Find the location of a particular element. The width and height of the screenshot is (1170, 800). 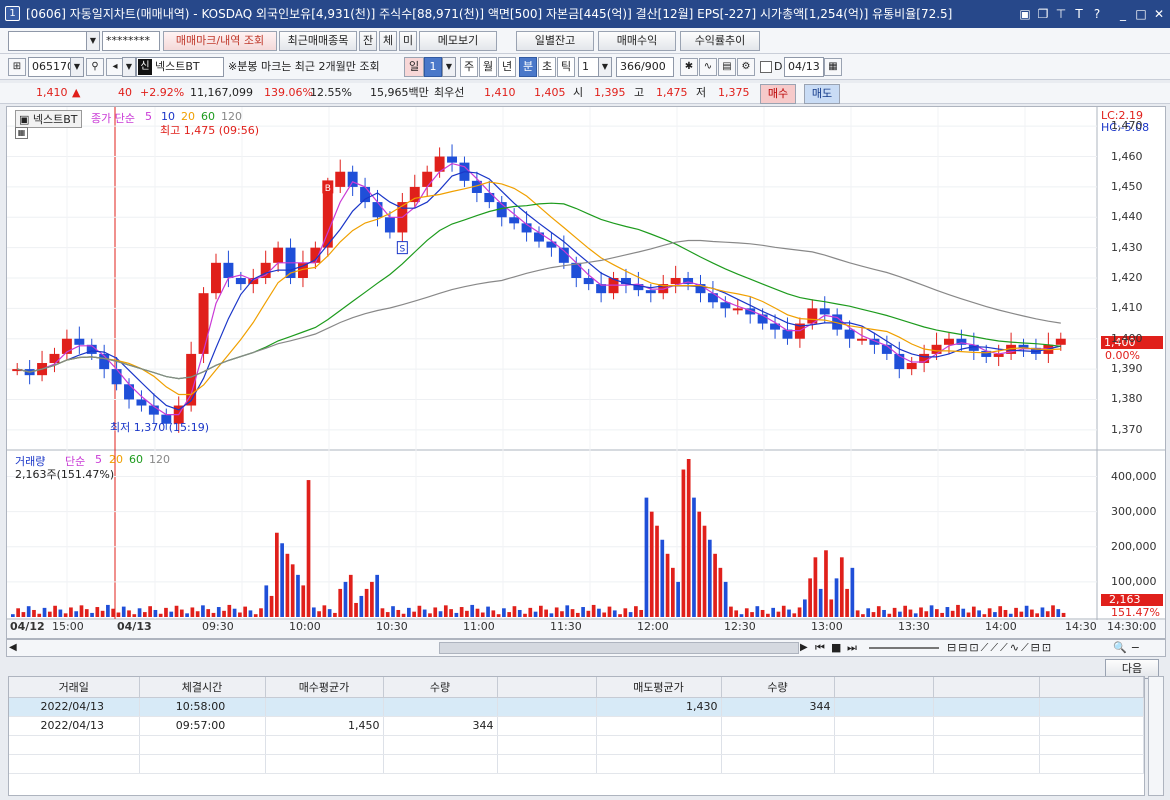

period-dropdown-icon: ▼ is located at coordinates (449, 67).